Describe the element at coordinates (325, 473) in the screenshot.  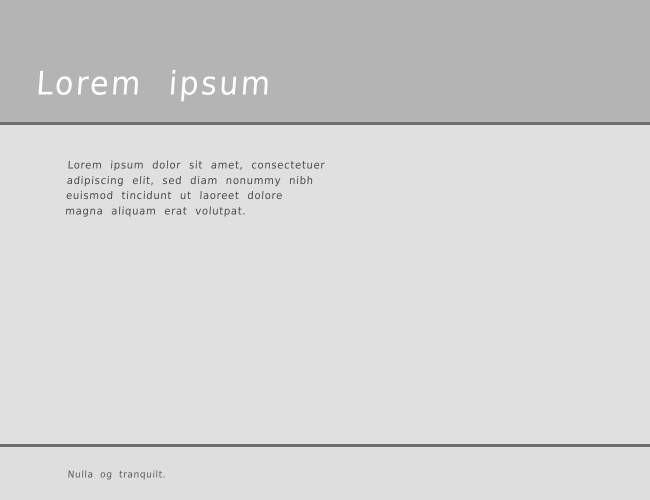
I see `site-footer: Nulla og tranquilt.` at that location.